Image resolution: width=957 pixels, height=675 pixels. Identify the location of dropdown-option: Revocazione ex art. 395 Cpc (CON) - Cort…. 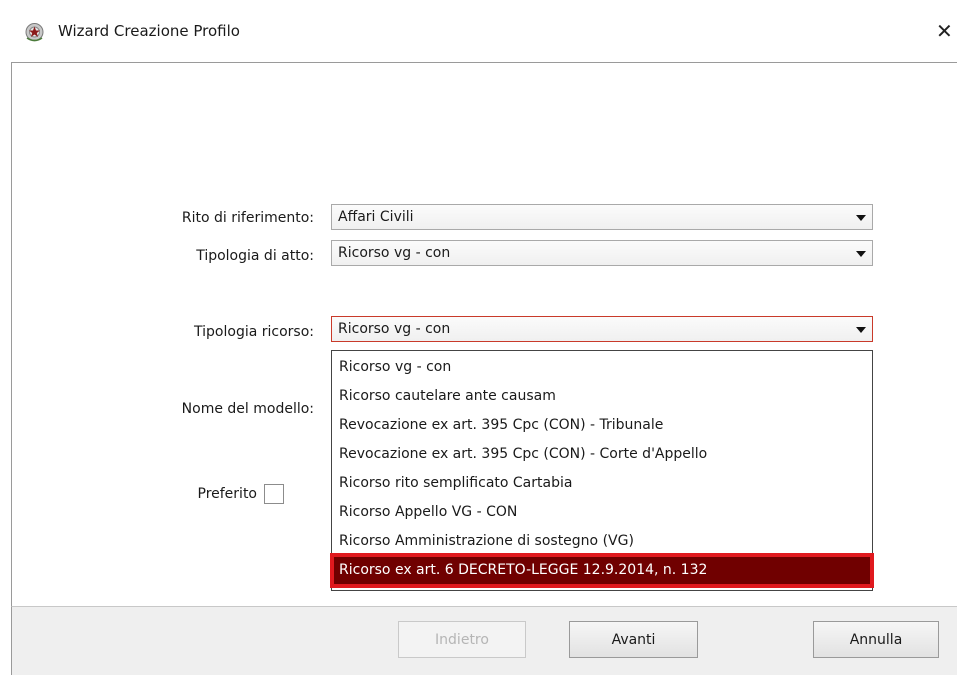
(602, 454).